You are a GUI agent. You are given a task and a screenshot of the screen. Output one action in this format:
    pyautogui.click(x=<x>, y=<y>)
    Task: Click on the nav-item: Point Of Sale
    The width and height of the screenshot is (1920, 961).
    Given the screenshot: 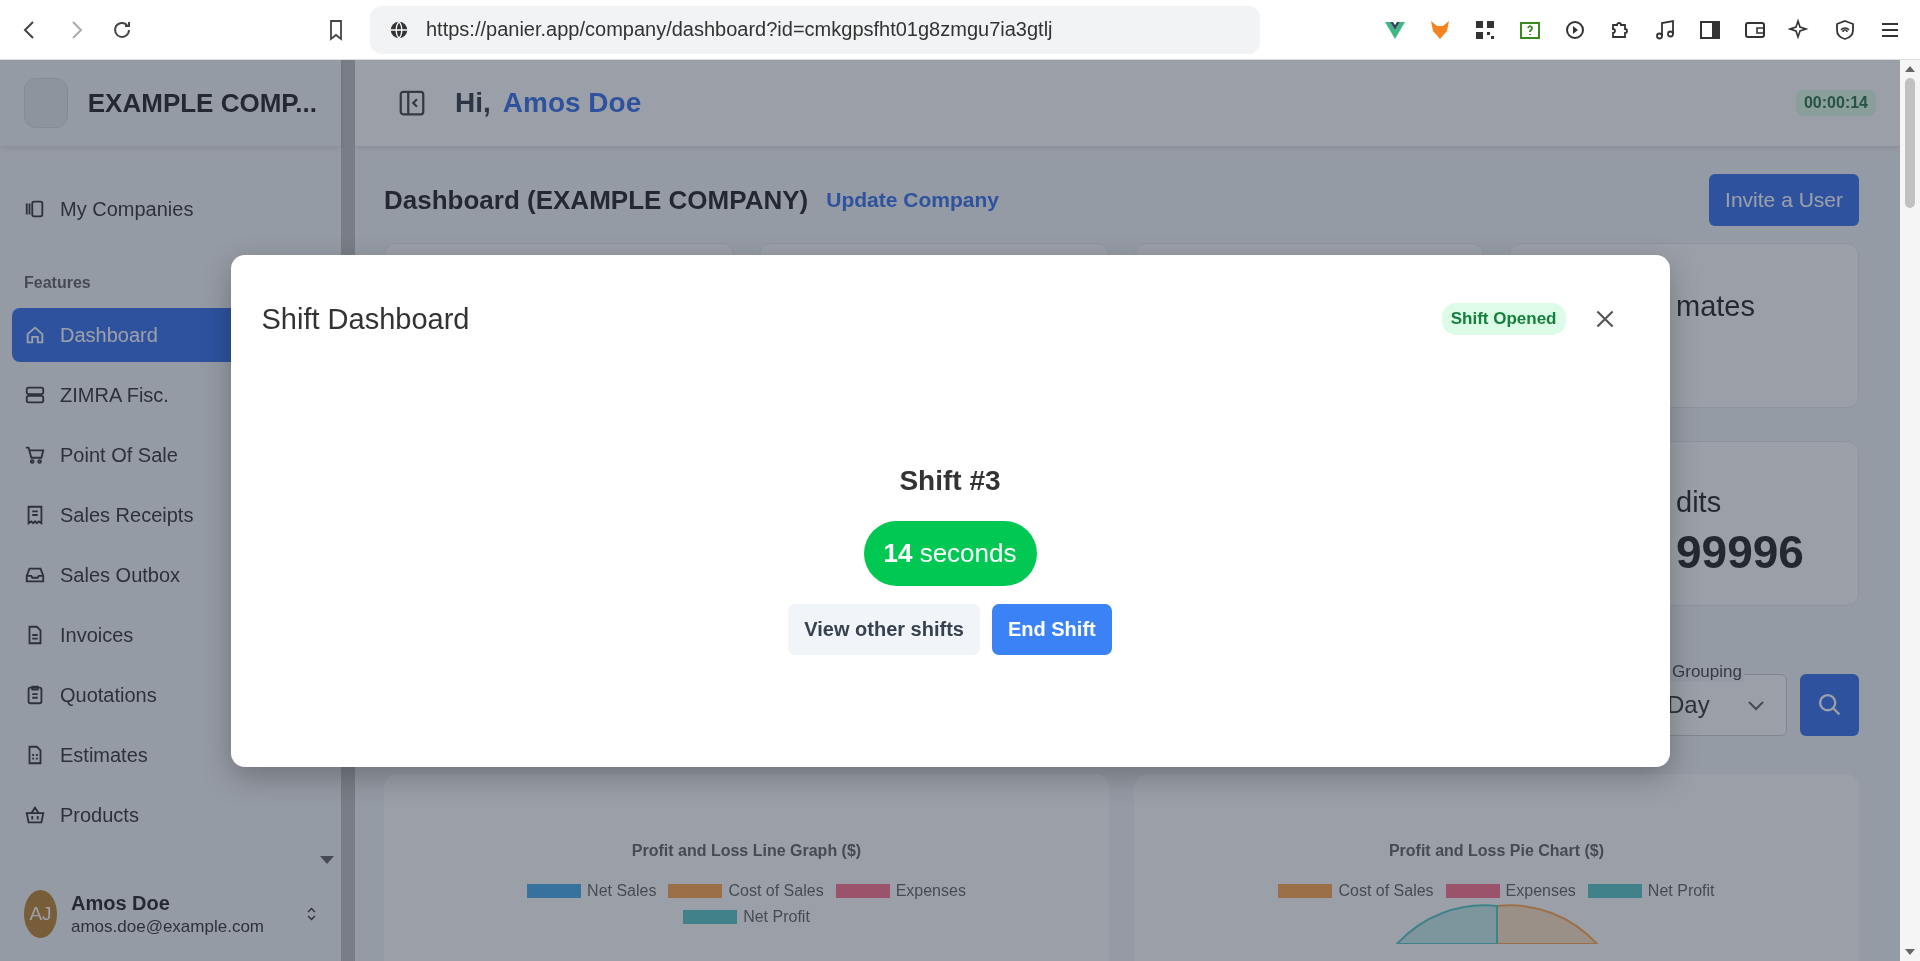 What is the action you would take?
    pyautogui.click(x=162, y=455)
    